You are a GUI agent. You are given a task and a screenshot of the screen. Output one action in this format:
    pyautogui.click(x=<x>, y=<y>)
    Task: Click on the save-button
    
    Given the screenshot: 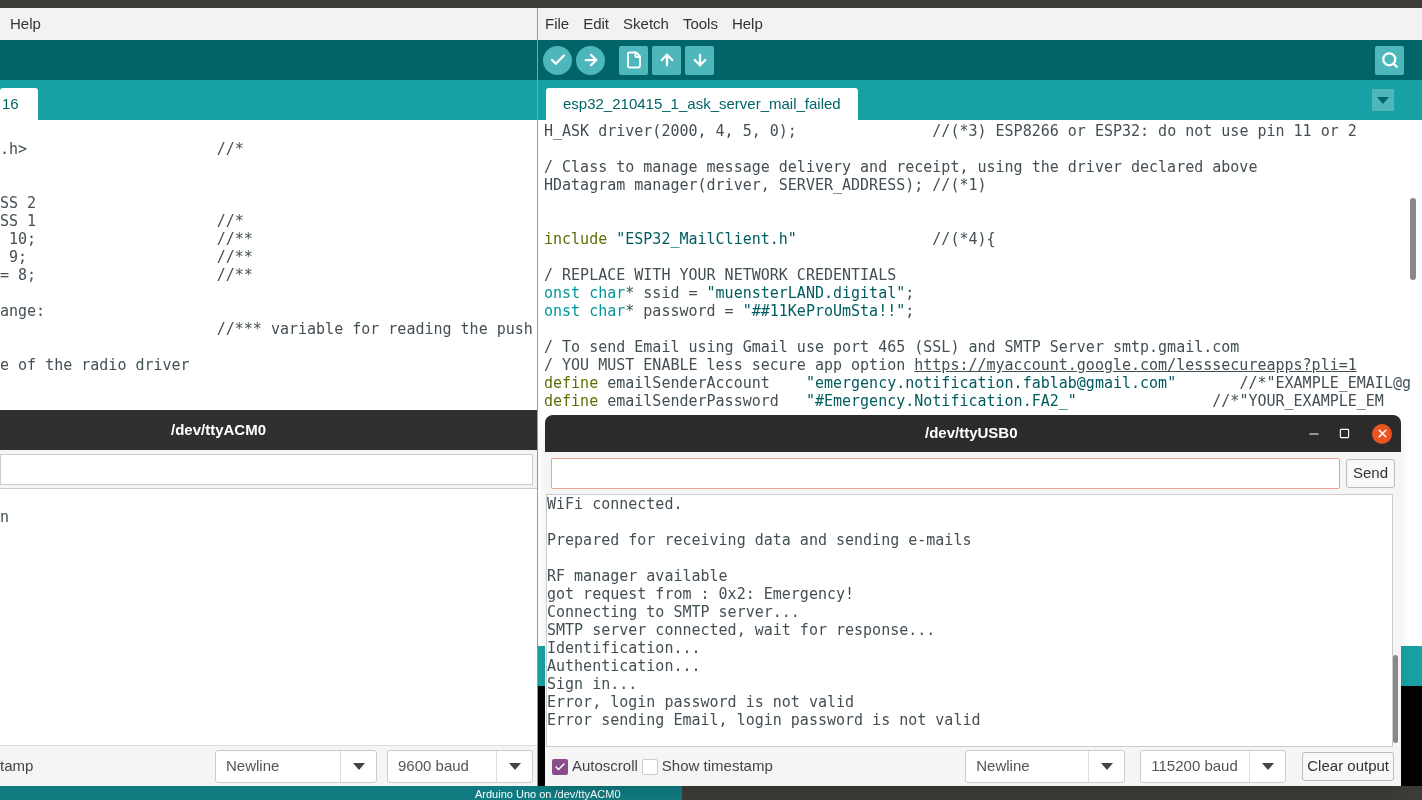 What is the action you would take?
    pyautogui.click(x=699, y=60)
    